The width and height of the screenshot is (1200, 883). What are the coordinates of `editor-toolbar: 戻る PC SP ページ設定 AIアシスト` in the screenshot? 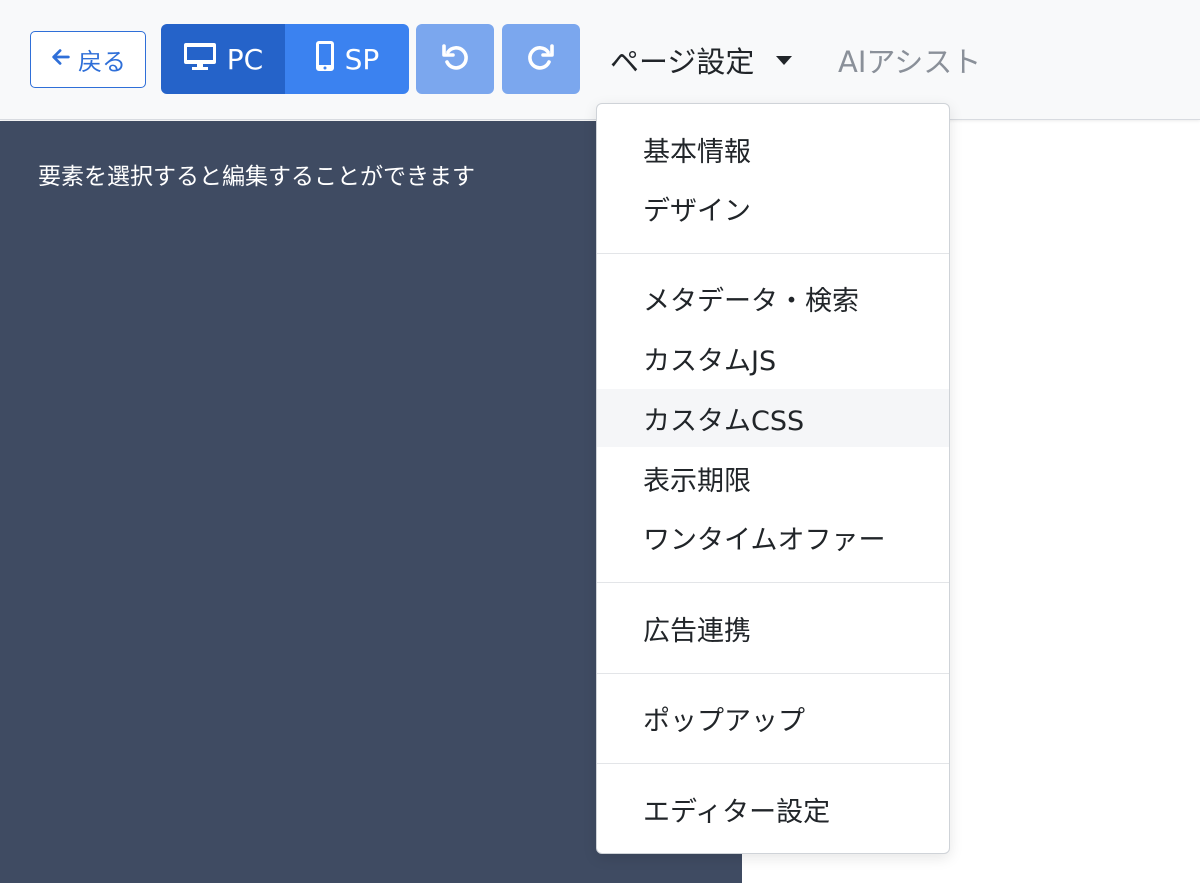 It's located at (600, 60).